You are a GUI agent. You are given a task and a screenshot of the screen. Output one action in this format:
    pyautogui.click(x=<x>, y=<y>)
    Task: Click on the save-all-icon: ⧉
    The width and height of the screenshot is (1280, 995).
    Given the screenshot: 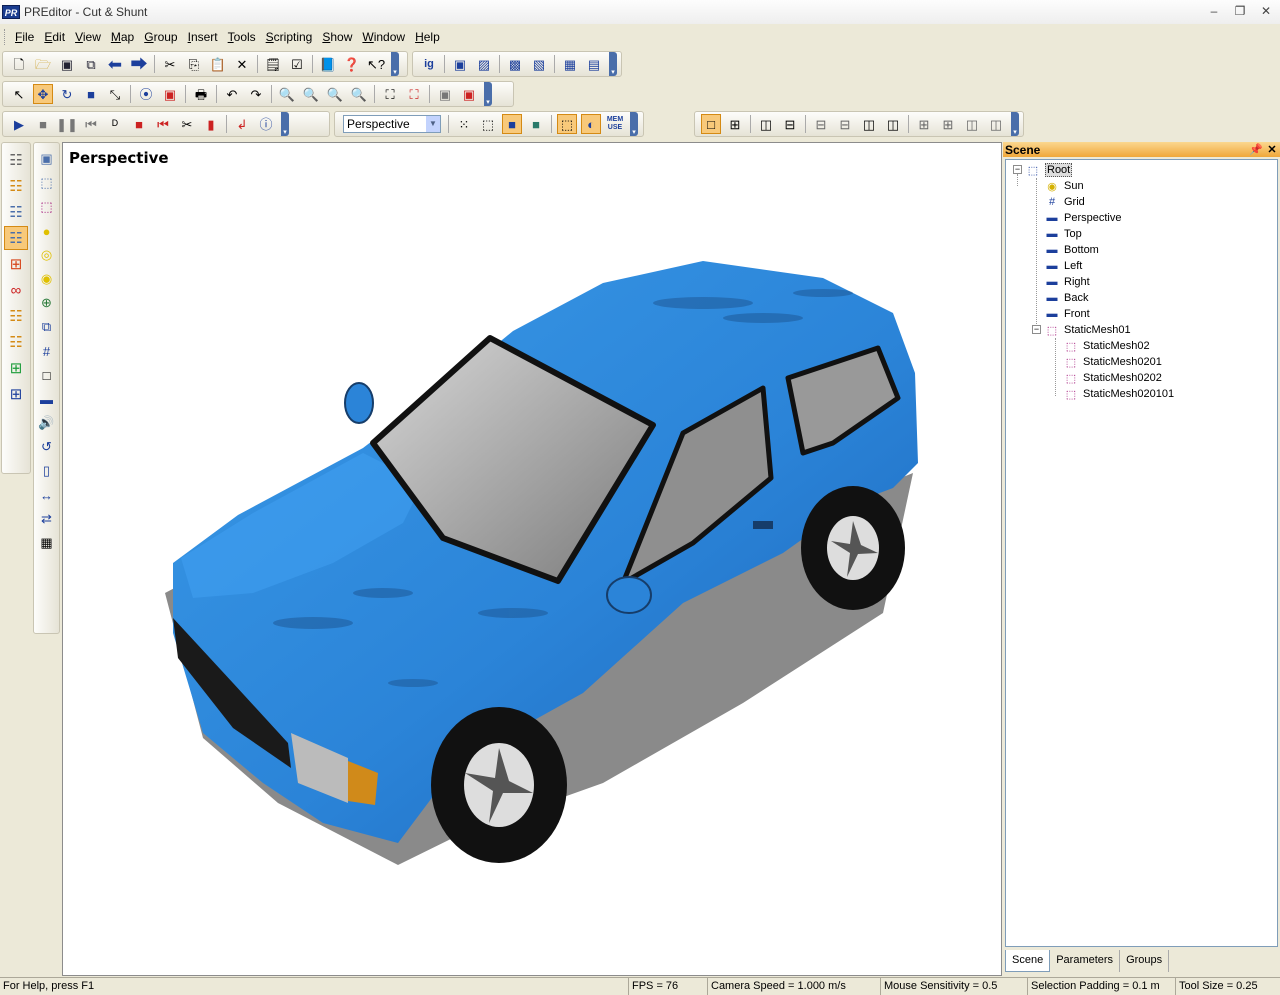 What is the action you would take?
    pyautogui.click(x=91, y=64)
    